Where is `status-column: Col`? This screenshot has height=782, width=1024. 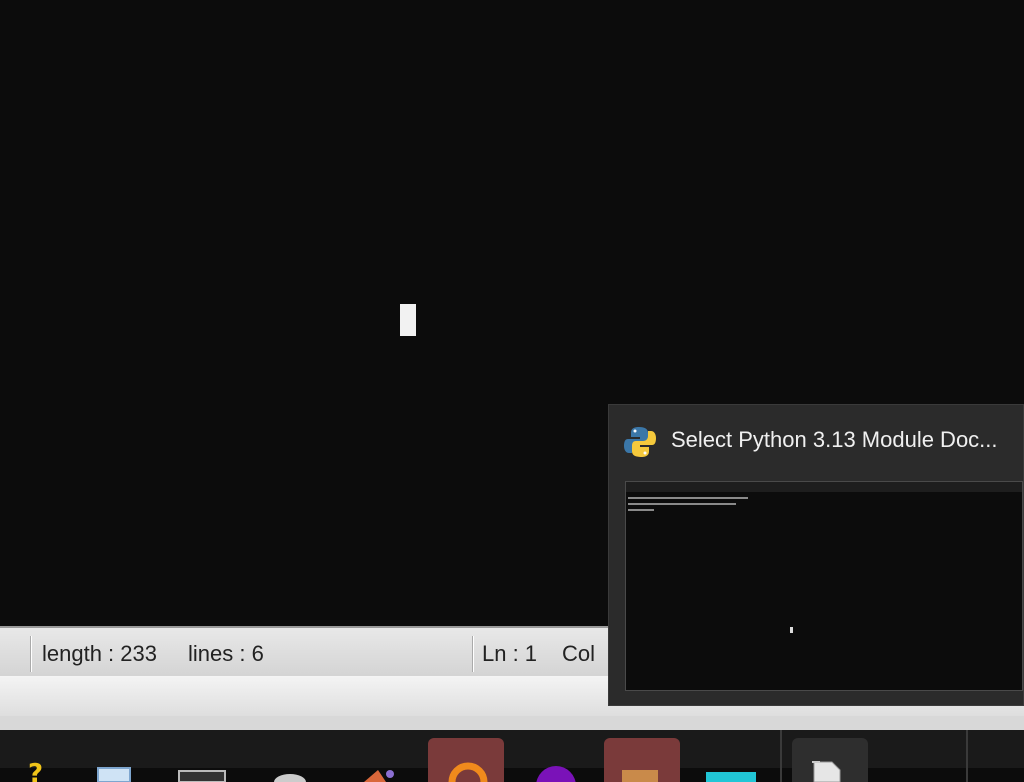
status-column: Col is located at coordinates (579, 653).